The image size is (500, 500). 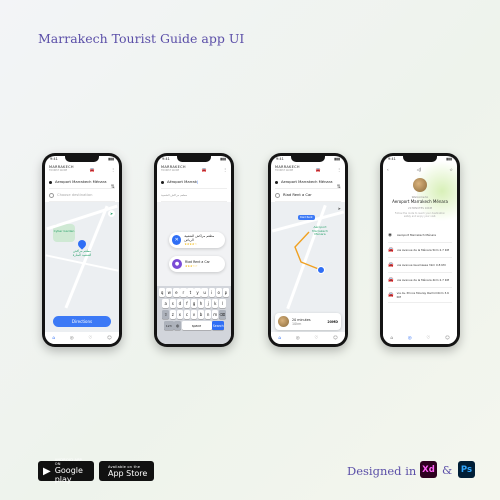 What do you see at coordinates (177, 240) in the screenshot?
I see `close-icon: ✕` at bounding box center [177, 240].